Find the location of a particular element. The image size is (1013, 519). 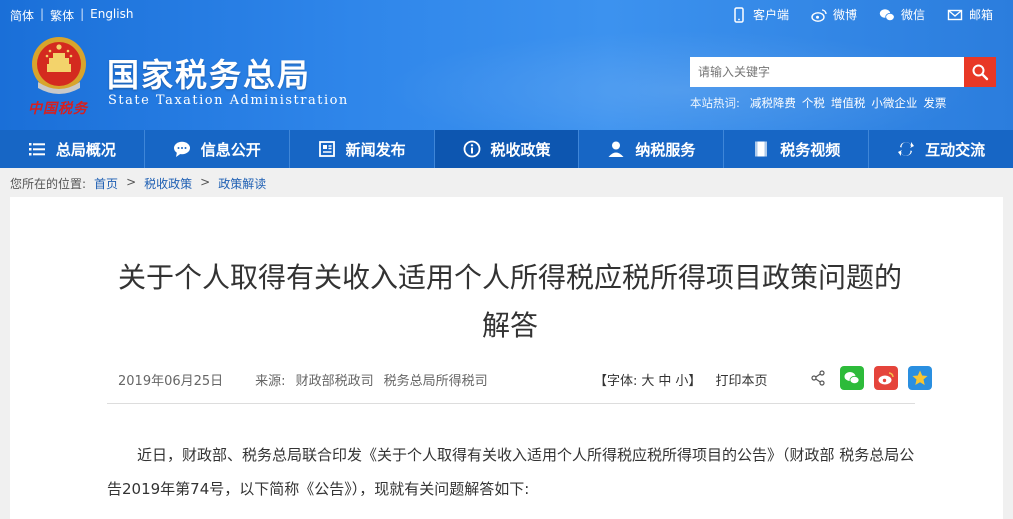

client-link: 客户端 is located at coordinates (760, 14).